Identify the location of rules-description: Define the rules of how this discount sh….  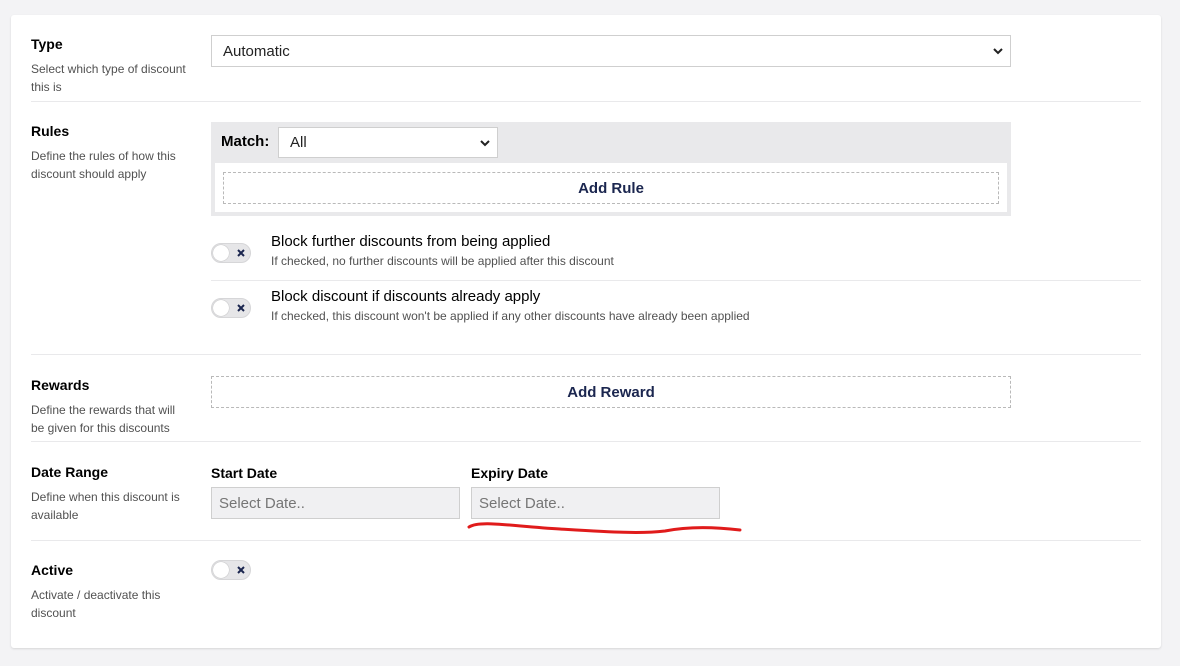
(103, 165).